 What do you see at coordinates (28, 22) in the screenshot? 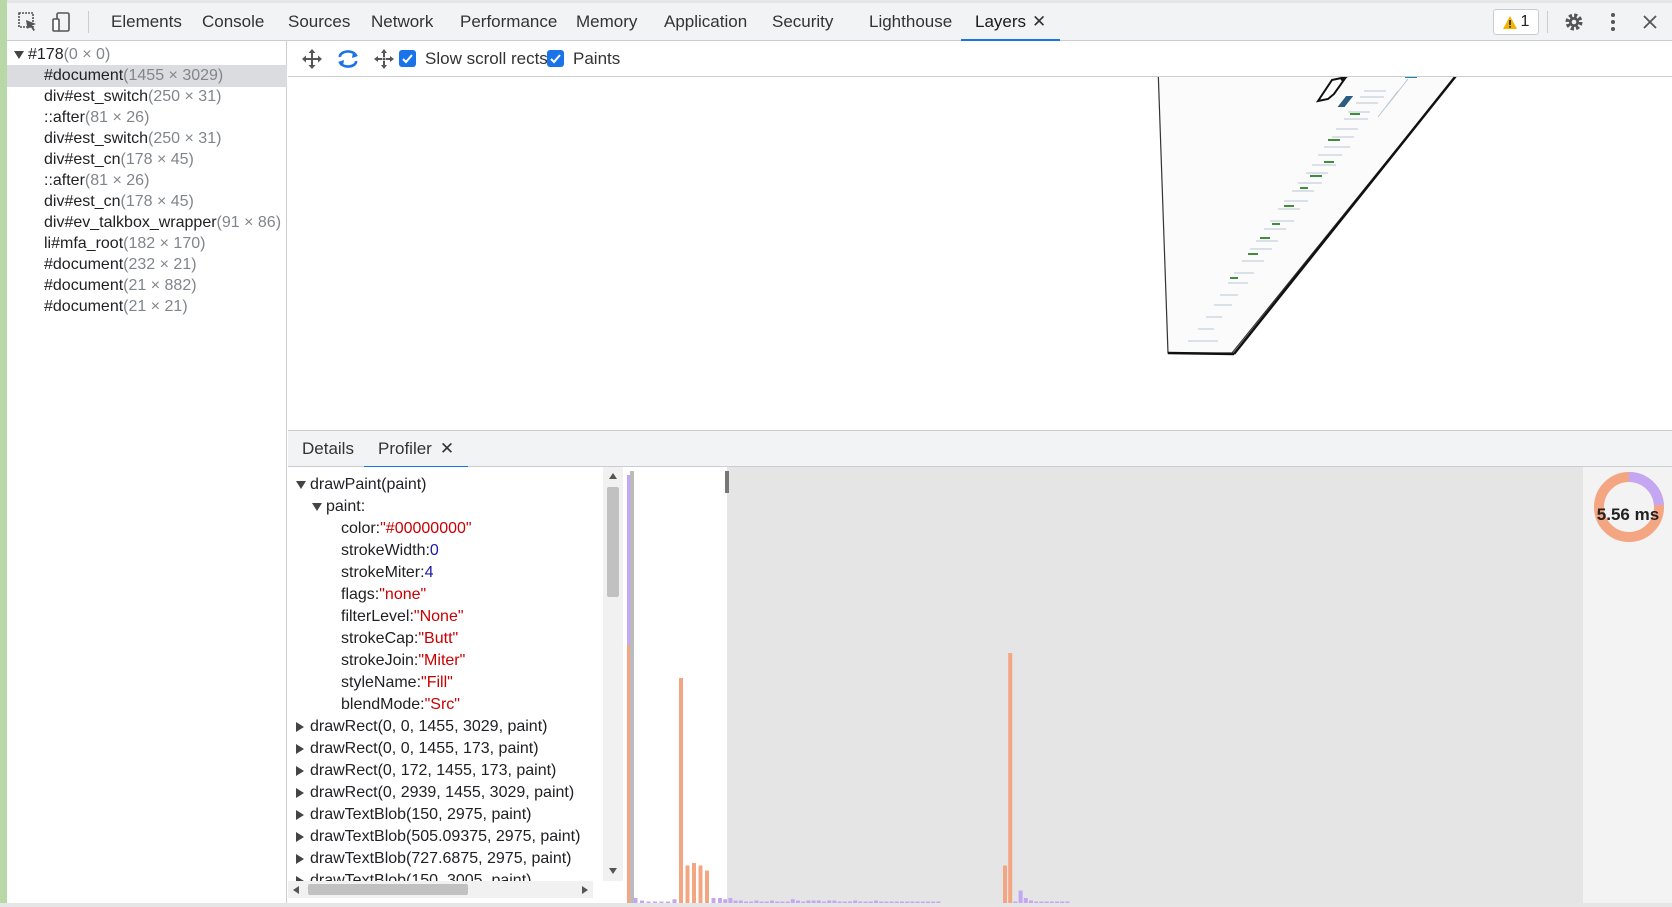
I see `inspect-element-icon` at bounding box center [28, 22].